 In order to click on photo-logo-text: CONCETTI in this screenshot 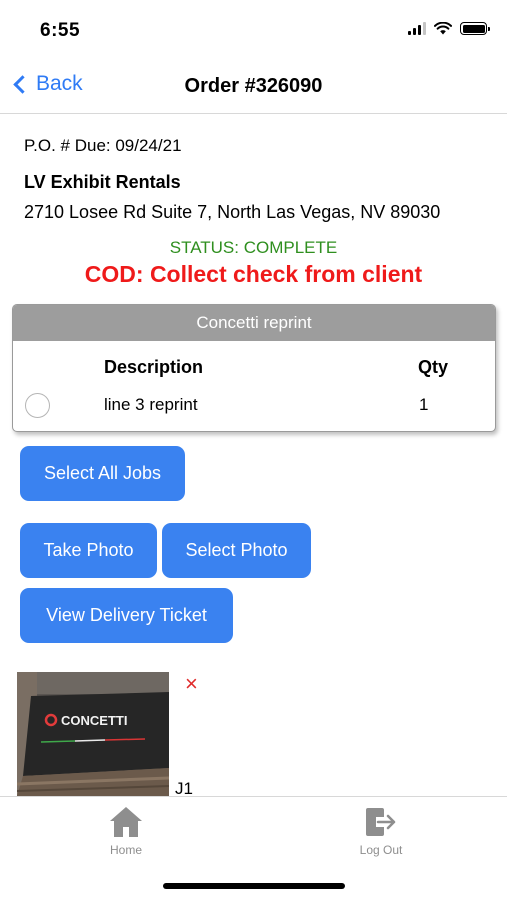, I will do `click(94, 720)`.